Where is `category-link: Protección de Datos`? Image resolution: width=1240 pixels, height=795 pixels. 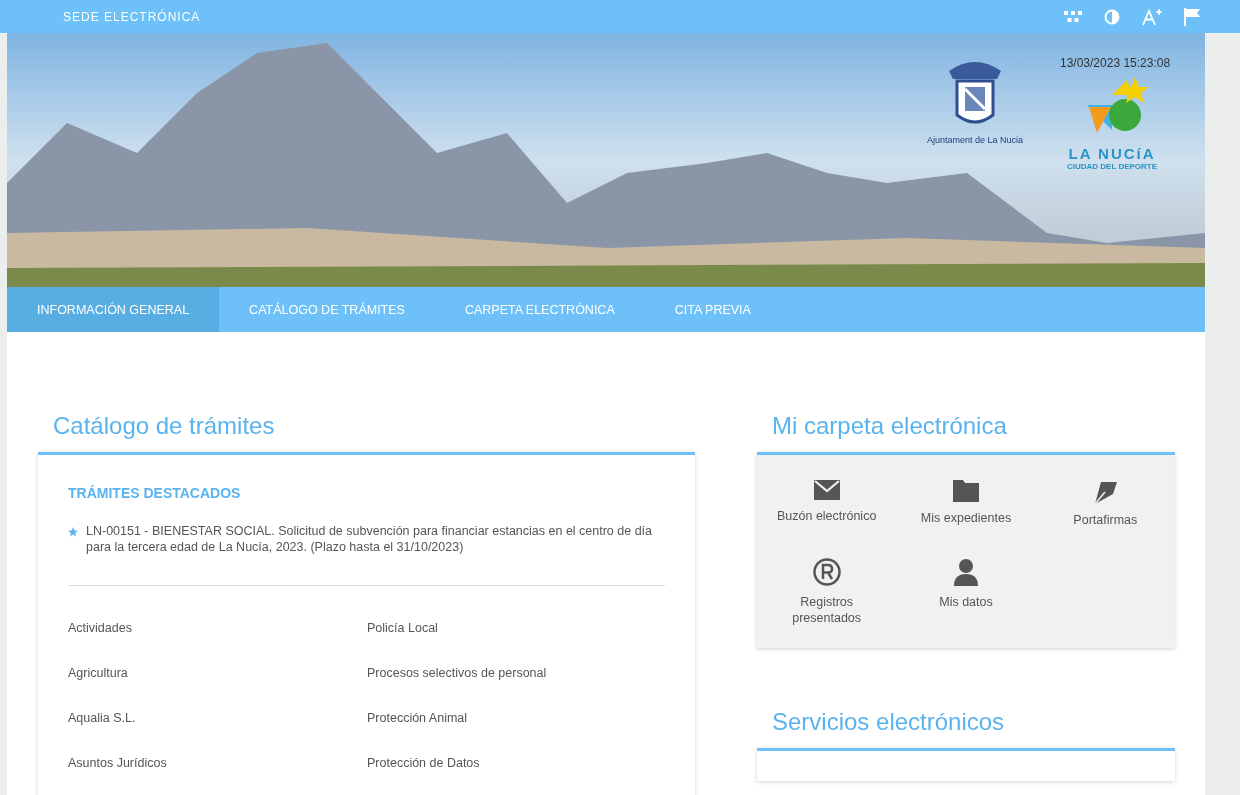 category-link: Protección de Datos is located at coordinates (516, 763).